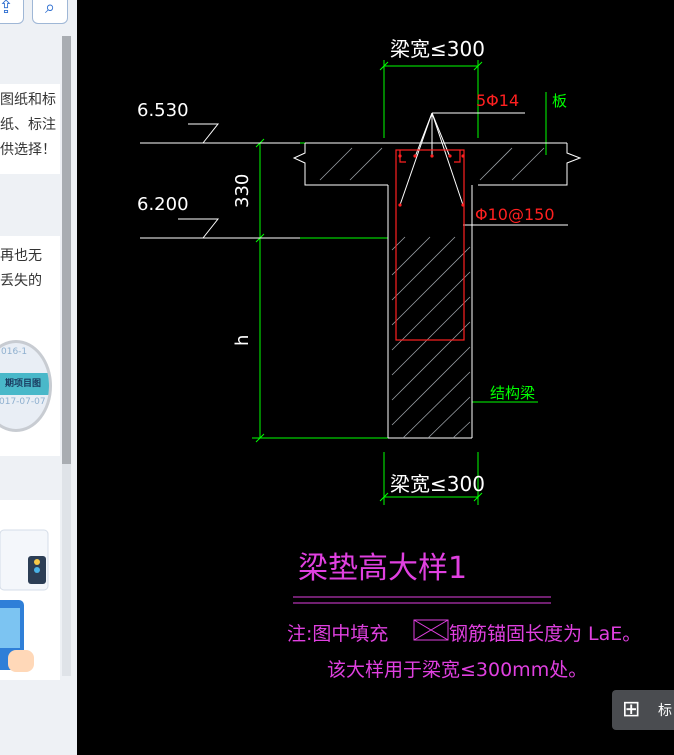  I want to click on search-button: ⌕, so click(50, 12).